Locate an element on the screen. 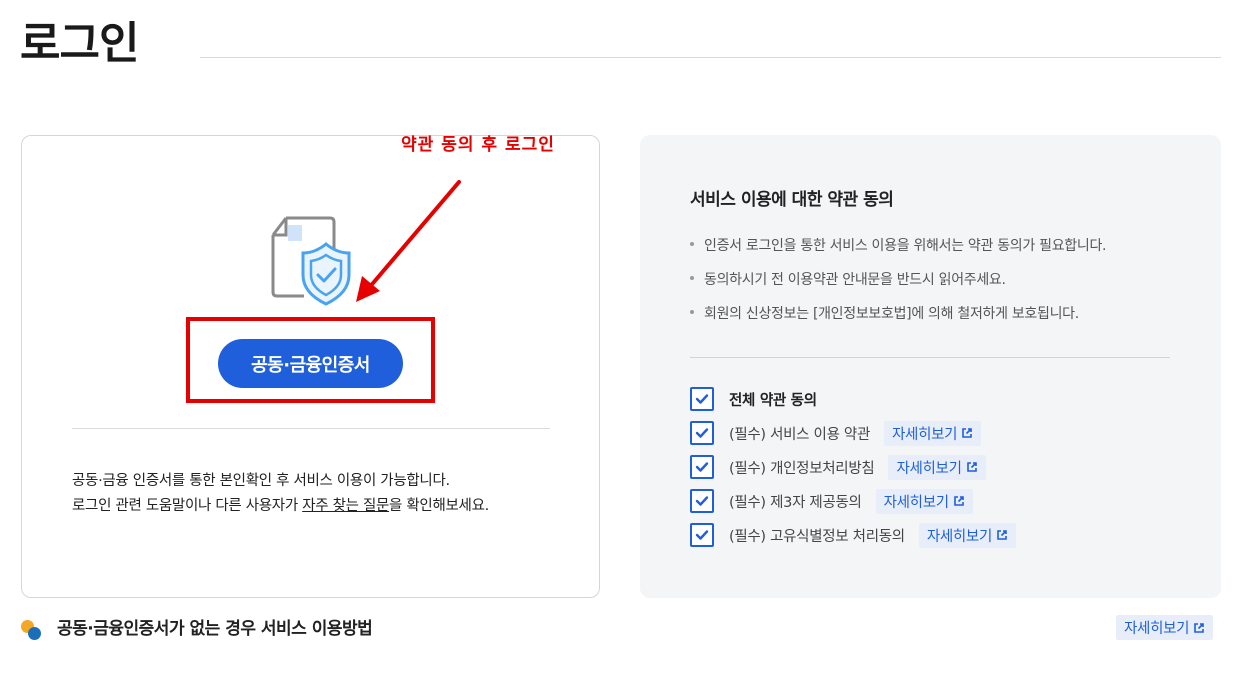  agree-row-privacy-policy: (필수) 개인정보처리방침 자세히보기 is located at coordinates (838, 467).